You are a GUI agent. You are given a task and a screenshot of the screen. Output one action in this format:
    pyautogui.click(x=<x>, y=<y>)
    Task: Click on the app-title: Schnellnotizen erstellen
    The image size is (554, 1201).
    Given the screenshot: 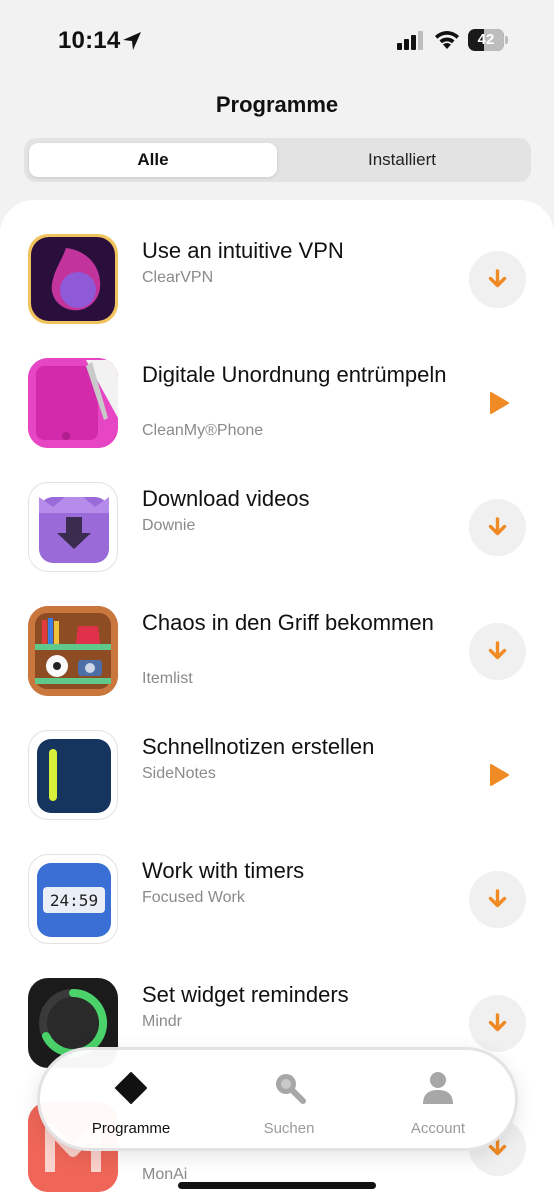 What is the action you would take?
    pyautogui.click(x=258, y=746)
    